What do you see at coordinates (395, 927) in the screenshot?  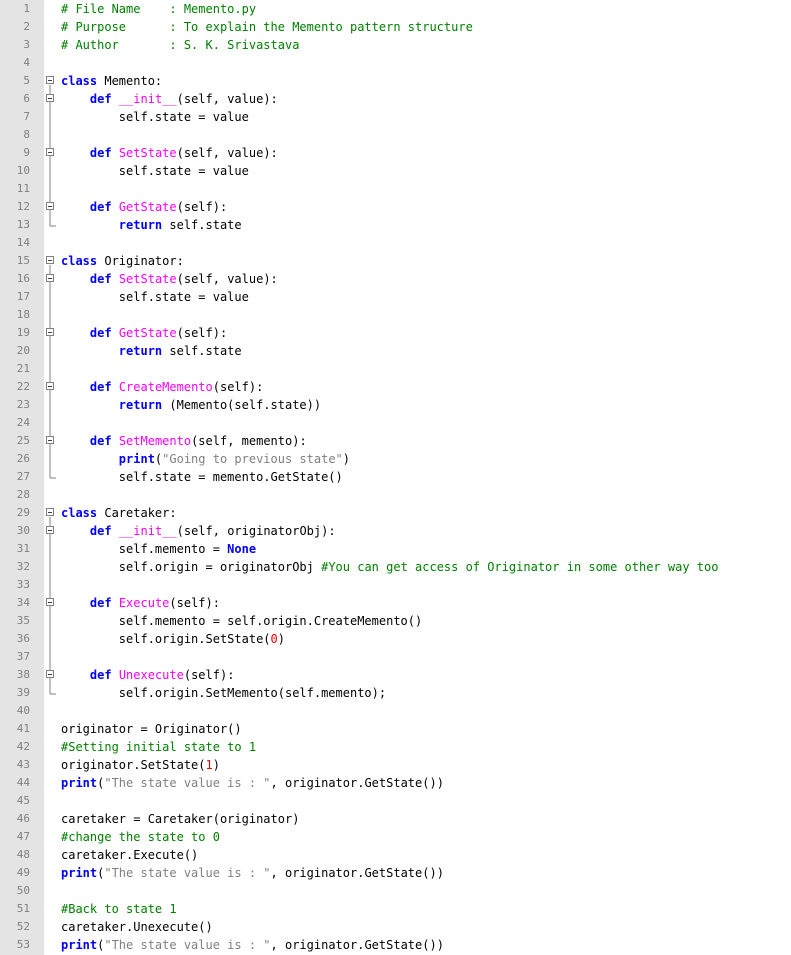 I see `code-line: 52 caretaker.Unexecute()` at bounding box center [395, 927].